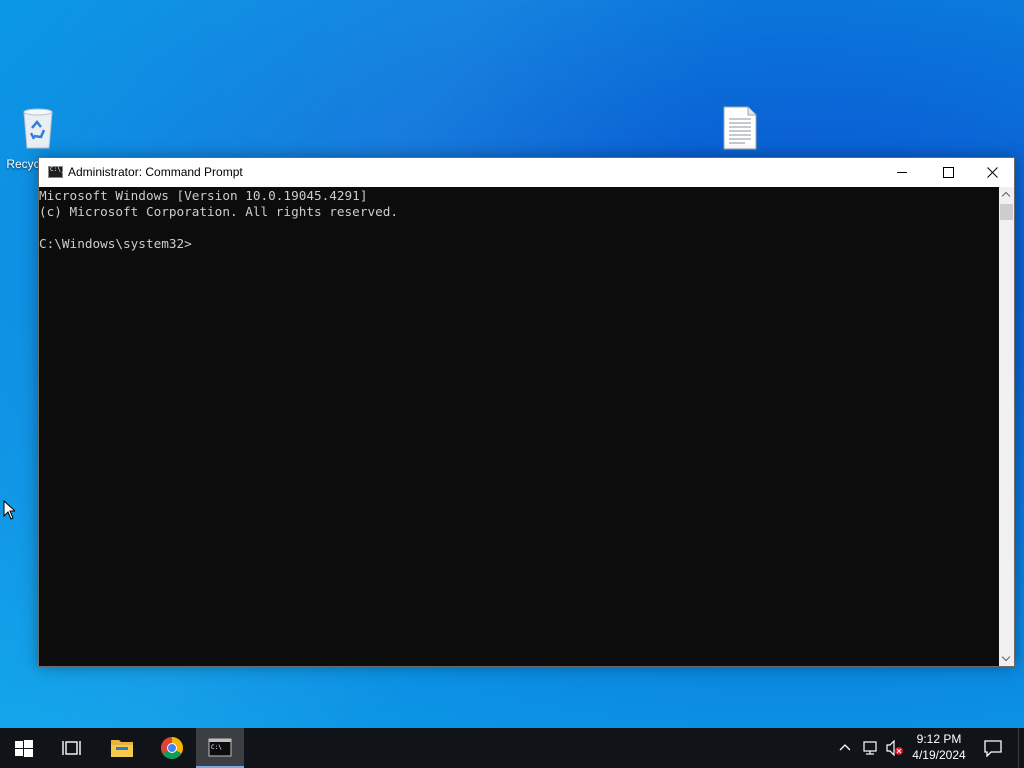 This screenshot has height=768, width=1024. I want to click on vertical-scrollbar, so click(1006, 426).